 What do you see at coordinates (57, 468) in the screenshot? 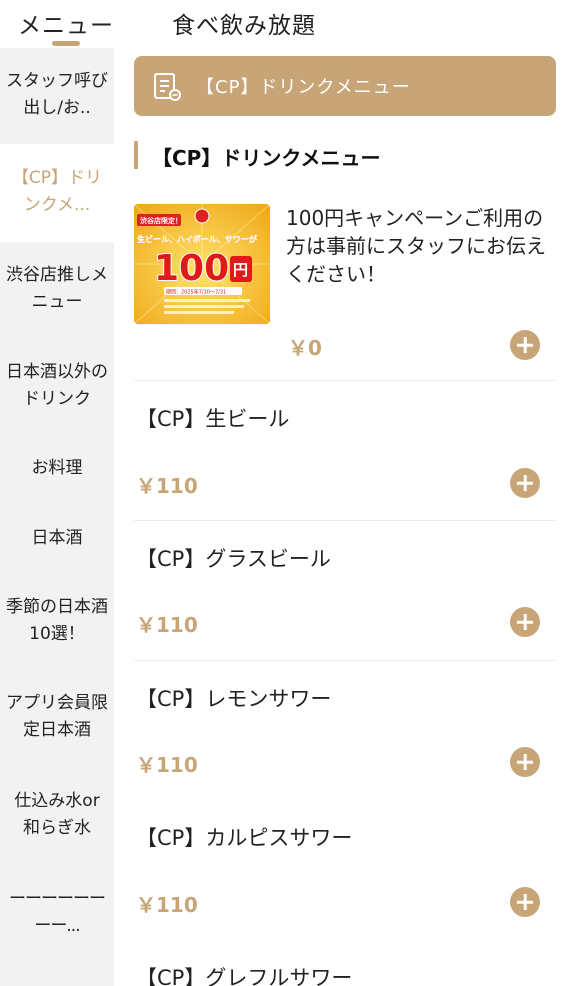
I see `sidebar-item-food: お料理` at bounding box center [57, 468].